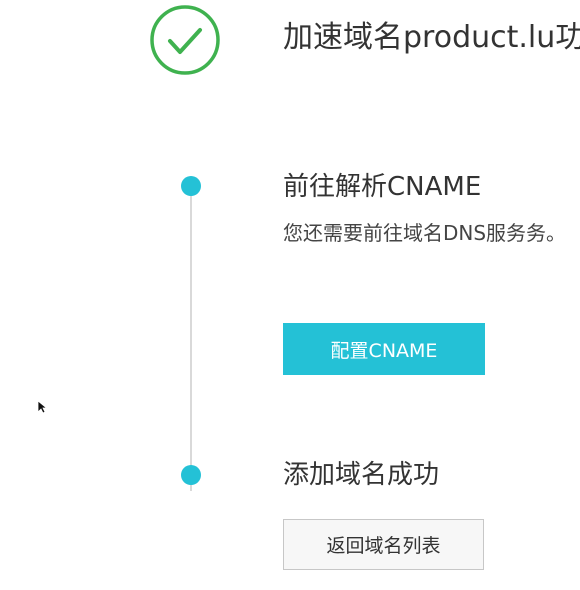 This screenshot has height=590, width=580. Describe the element at coordinates (383, 544) in the screenshot. I see `back-to-domain-list-button: 返回域名列表` at that location.